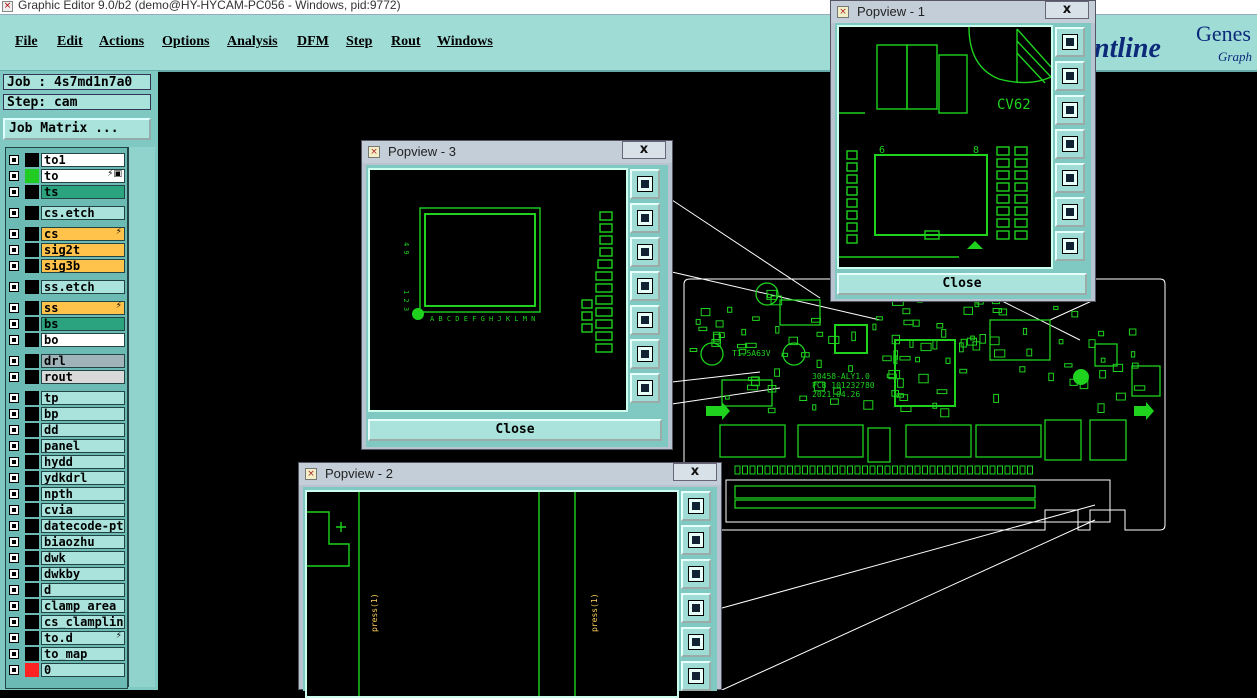 The height and width of the screenshot is (698, 1257). I want to click on layer-name: rout, so click(83, 377).